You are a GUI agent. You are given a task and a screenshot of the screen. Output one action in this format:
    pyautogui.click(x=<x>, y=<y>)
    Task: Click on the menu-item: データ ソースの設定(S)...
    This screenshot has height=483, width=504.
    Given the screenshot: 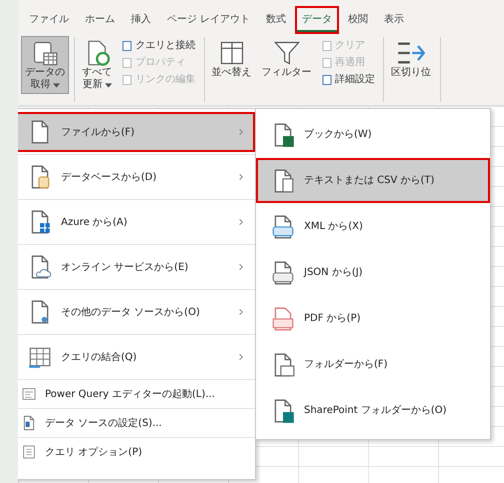 What is the action you would take?
    pyautogui.click(x=136, y=423)
    